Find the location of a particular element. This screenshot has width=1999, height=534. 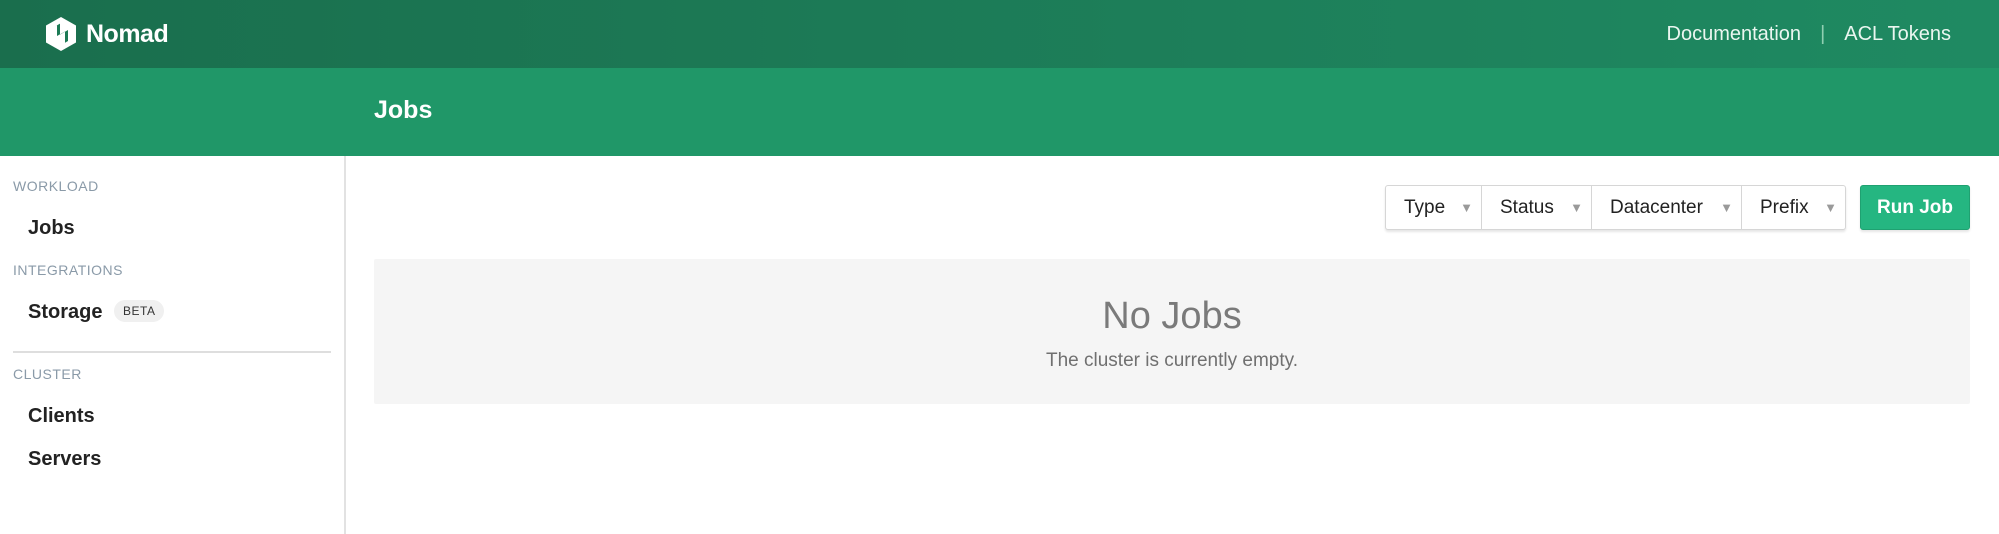

status-filter-label: Status is located at coordinates (1527, 207).